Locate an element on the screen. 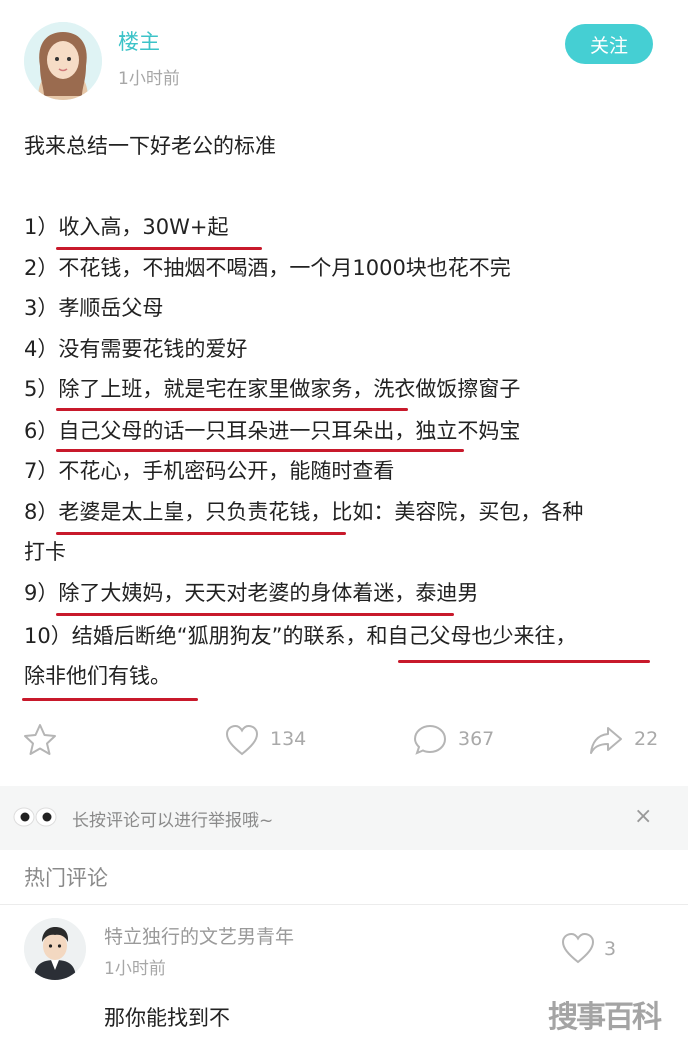  post-line-8-cont: 打卡 is located at coordinates (45, 552).